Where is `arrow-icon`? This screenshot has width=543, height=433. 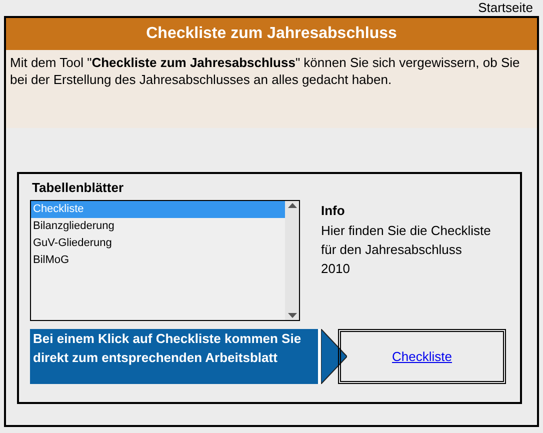
arrow-icon is located at coordinates (334, 356).